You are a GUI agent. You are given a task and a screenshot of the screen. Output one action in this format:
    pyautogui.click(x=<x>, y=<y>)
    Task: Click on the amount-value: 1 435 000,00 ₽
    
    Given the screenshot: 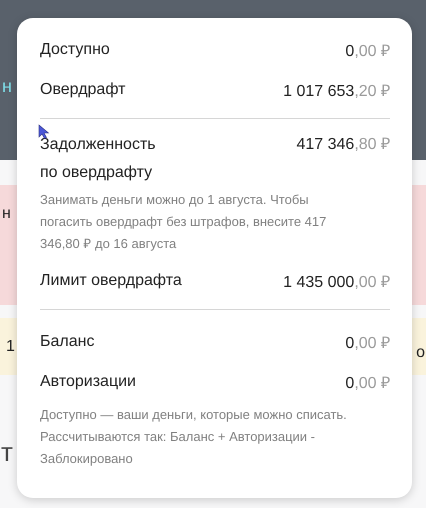 What is the action you would take?
    pyautogui.click(x=336, y=282)
    